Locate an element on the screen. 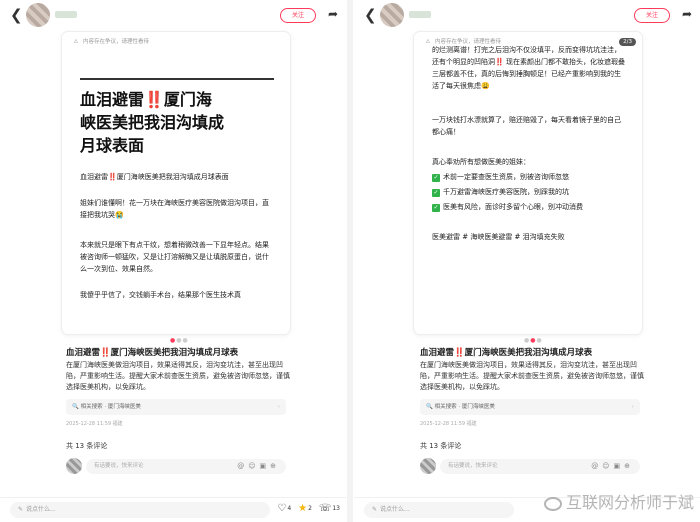 The height and width of the screenshot is (522, 700). weibo-logo-icon is located at coordinates (552, 503).